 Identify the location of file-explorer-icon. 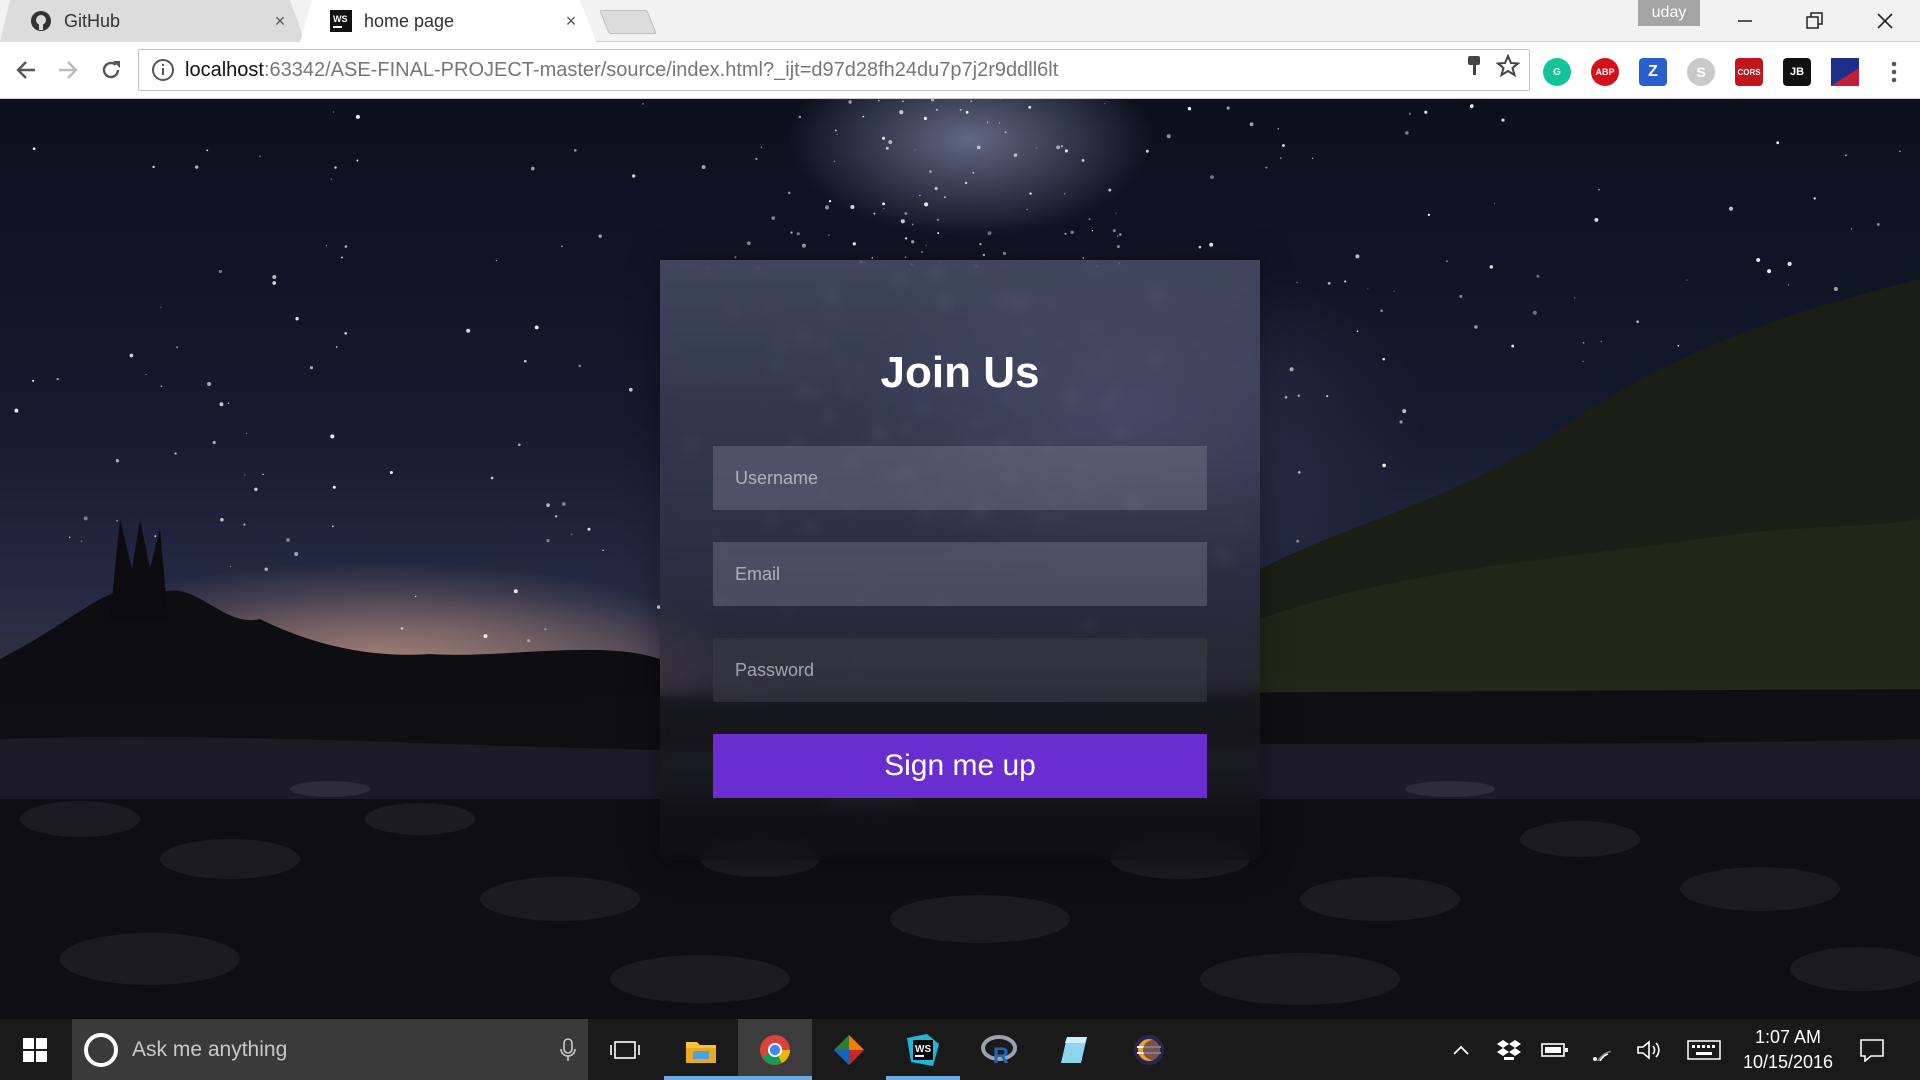
(701, 1049).